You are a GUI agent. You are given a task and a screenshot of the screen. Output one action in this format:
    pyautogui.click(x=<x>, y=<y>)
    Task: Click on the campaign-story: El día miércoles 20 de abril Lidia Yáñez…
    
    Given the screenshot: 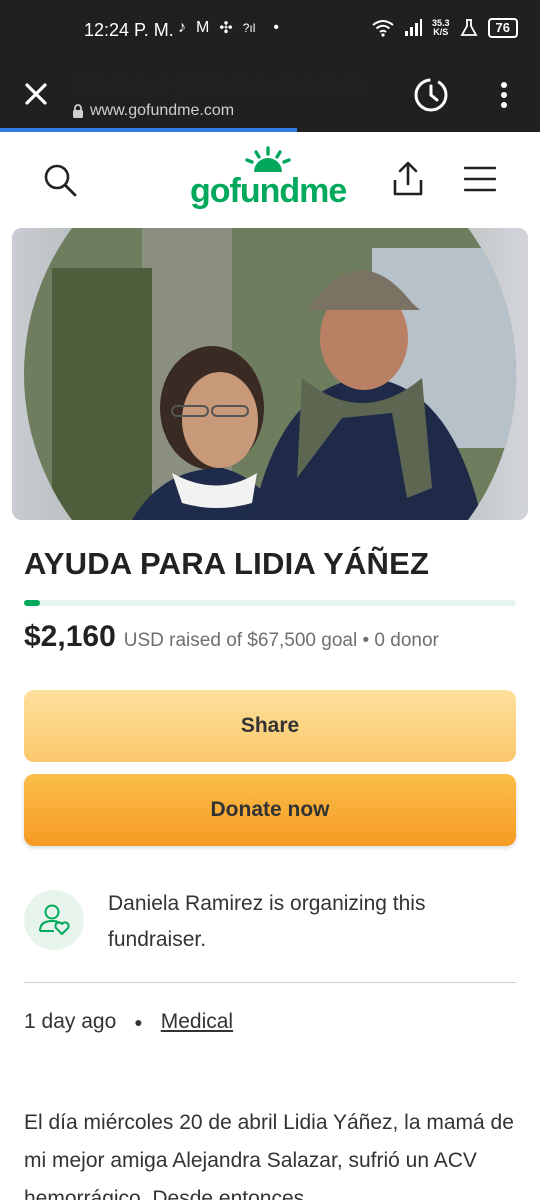 What is the action you would take?
    pyautogui.click(x=269, y=1155)
    